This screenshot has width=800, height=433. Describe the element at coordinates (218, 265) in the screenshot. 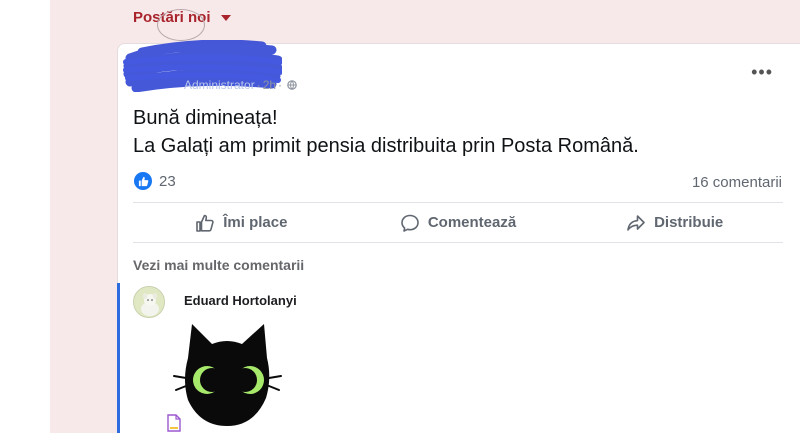

I see `view-more-comments-link: Vezi mai multe comentarii` at that location.